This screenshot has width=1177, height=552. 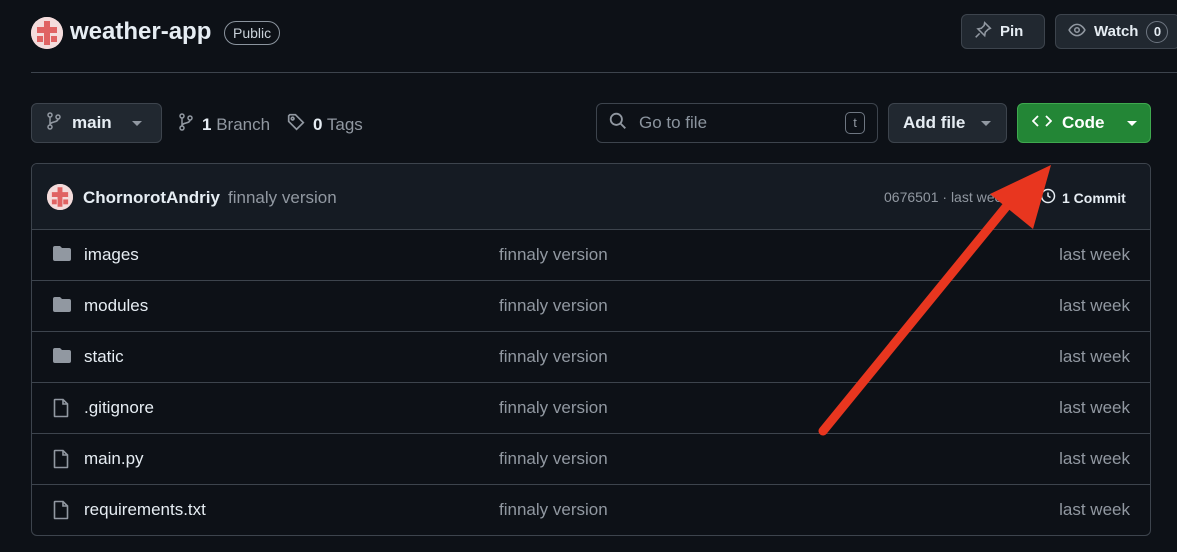 I want to click on watch-count: 0, so click(x=1157, y=31).